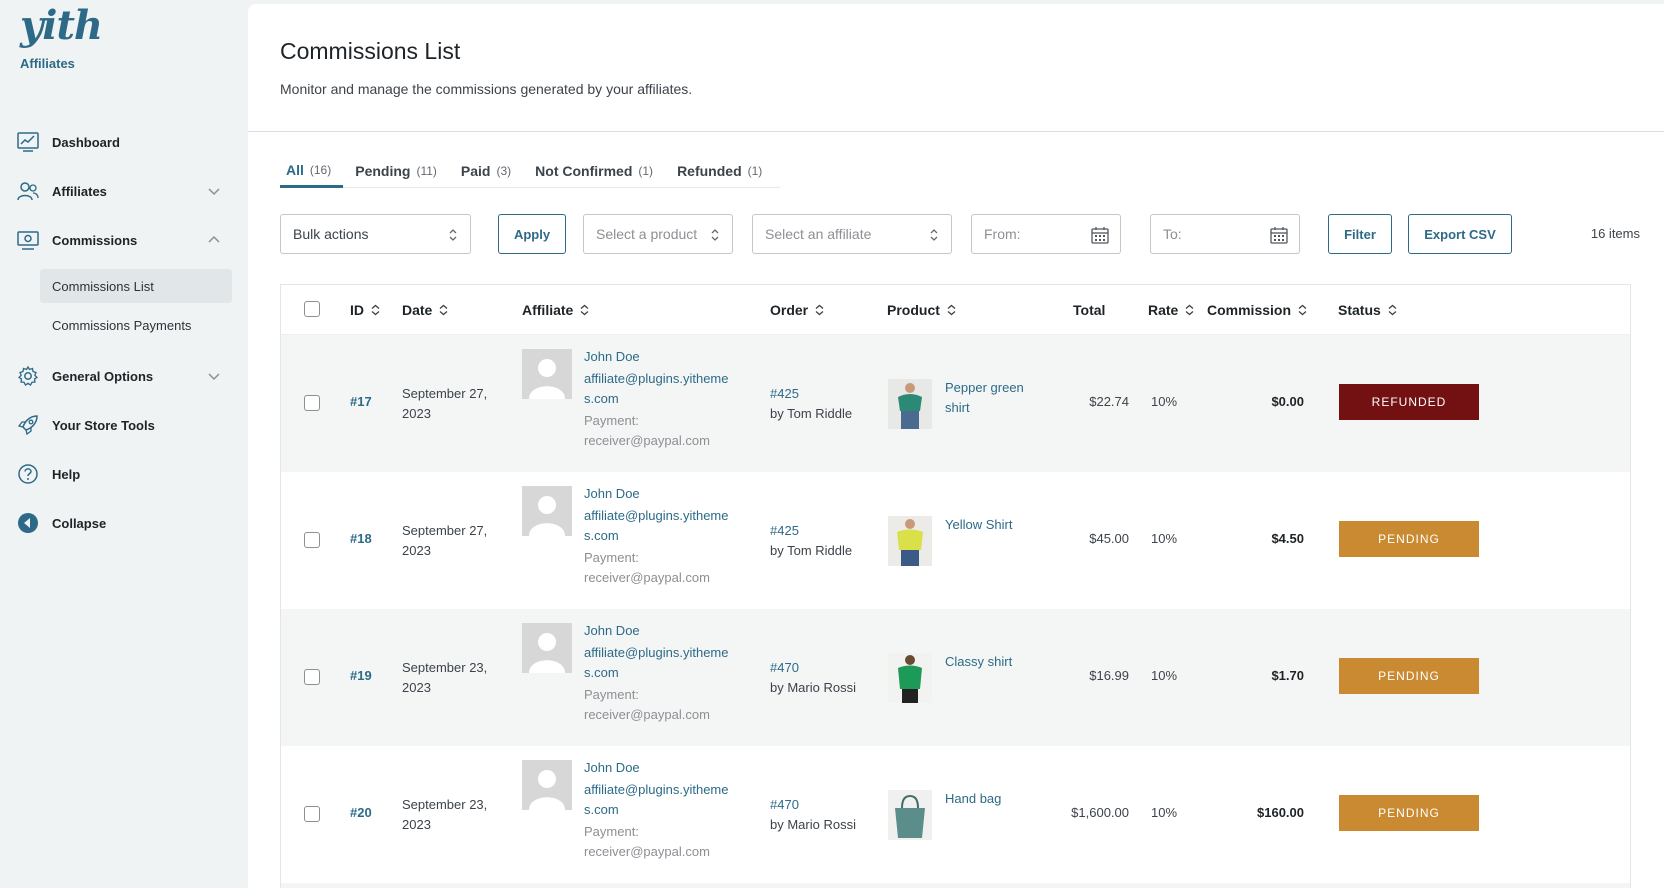 The image size is (1664, 888). Describe the element at coordinates (28, 425) in the screenshot. I see `rocket-icon` at that location.